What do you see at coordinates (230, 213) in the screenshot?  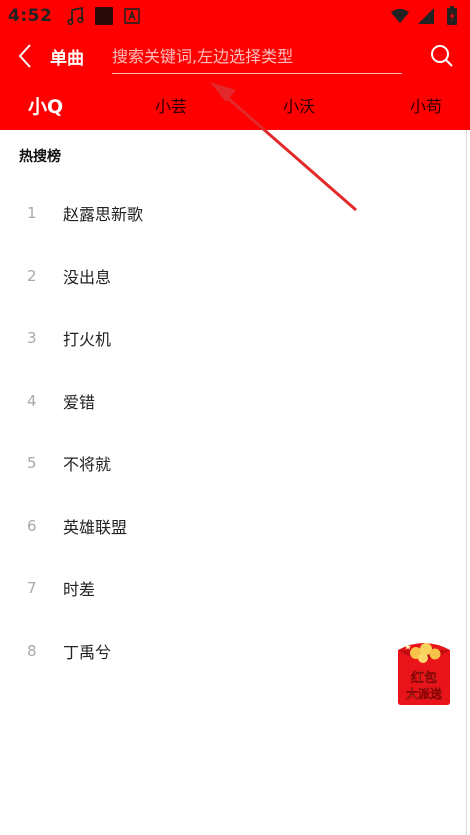 I see `hot-search-item: 1 赵露思新歌` at bounding box center [230, 213].